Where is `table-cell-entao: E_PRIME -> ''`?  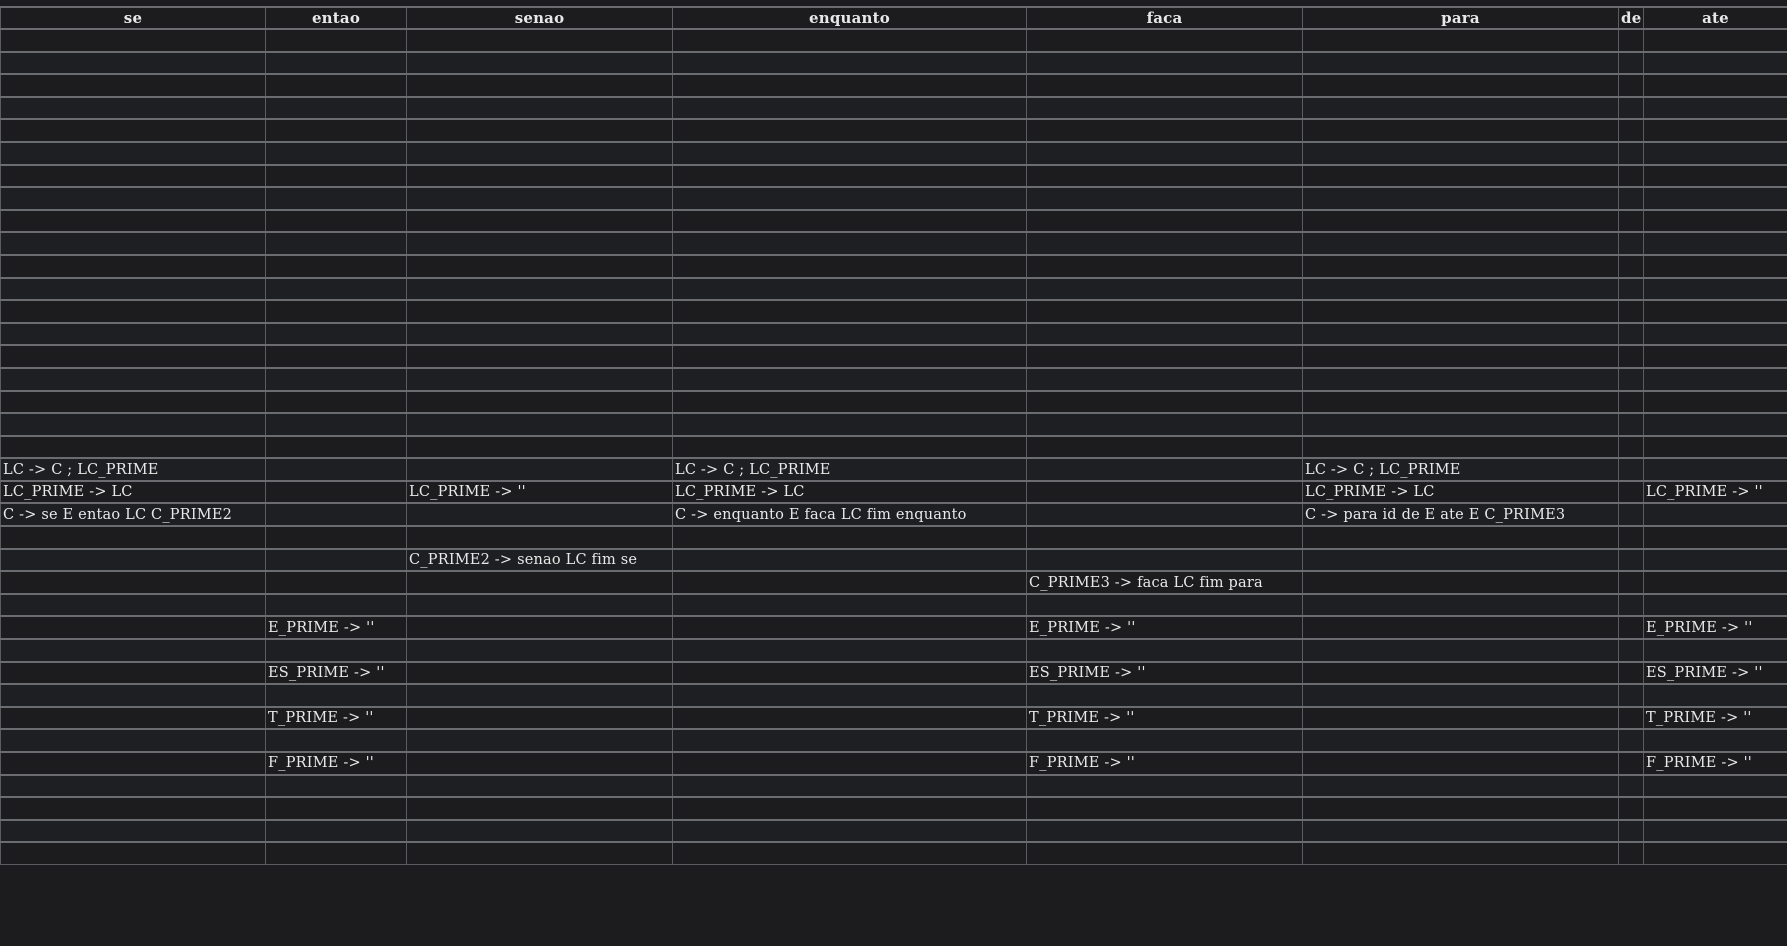
table-cell-entao: E_PRIME -> '' is located at coordinates (336, 627).